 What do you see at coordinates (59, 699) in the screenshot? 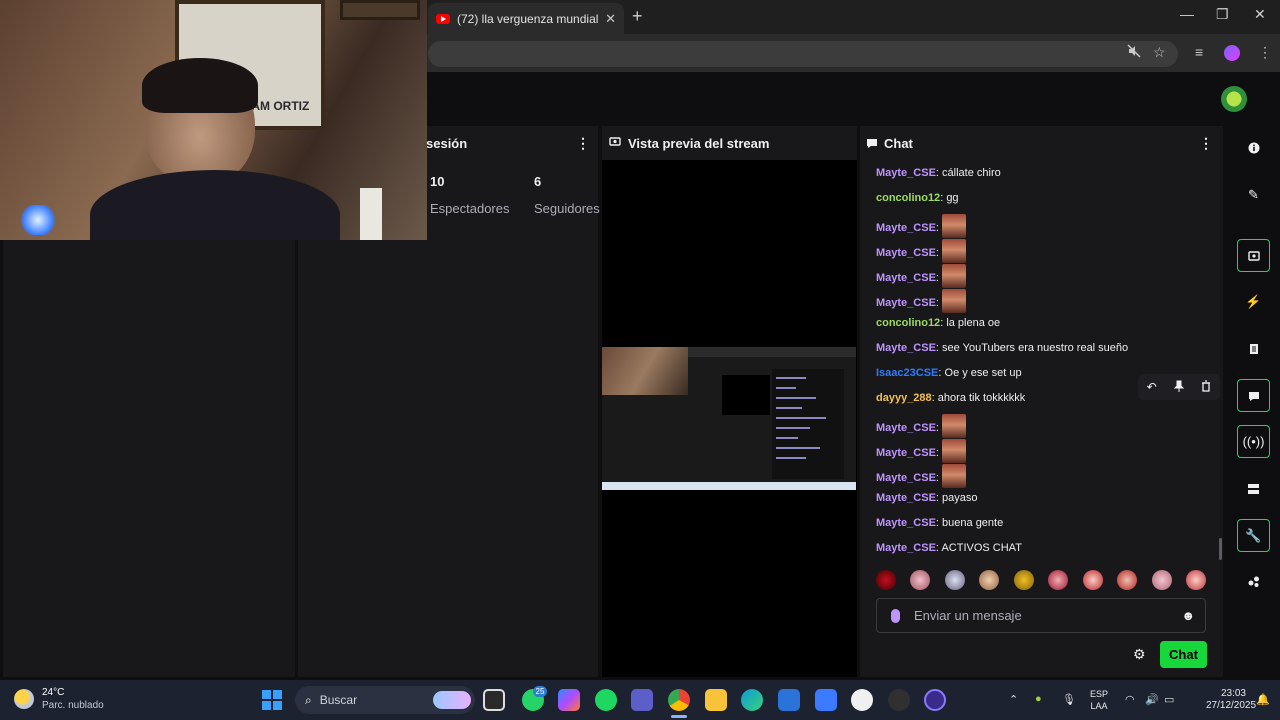
I see `weather-widget: 24°C Parc. nublado` at bounding box center [59, 699].